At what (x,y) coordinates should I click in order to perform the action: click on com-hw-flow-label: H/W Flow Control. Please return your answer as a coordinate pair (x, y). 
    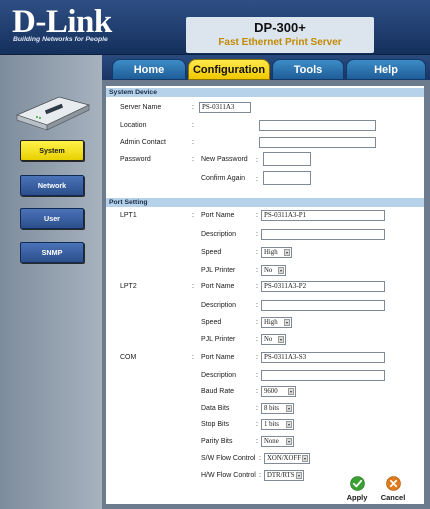
    Looking at the image, I should click on (228, 475).